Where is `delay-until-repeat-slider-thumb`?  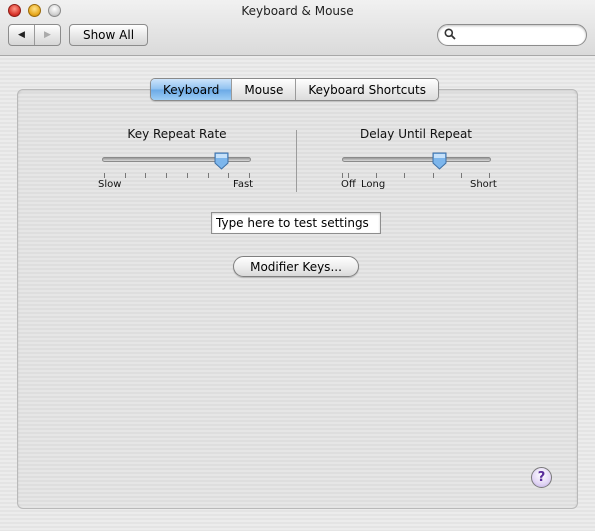
delay-until-repeat-slider-thumb is located at coordinates (439, 161).